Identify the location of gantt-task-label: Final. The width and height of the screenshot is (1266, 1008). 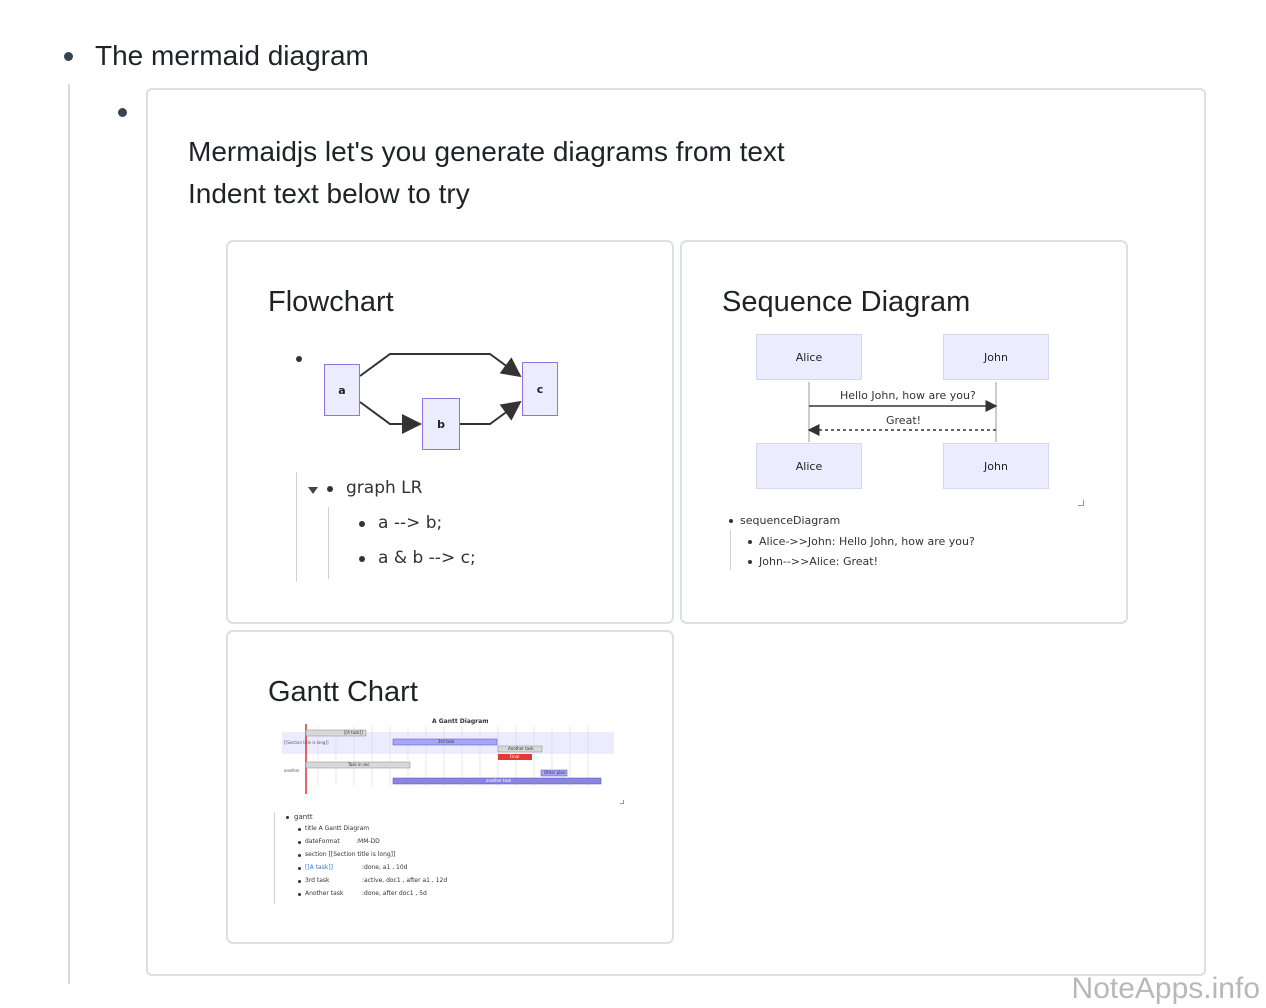
(515, 756).